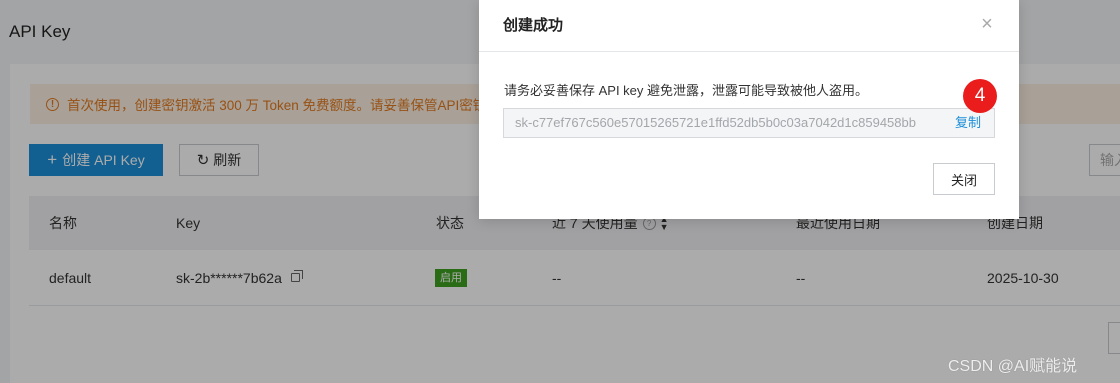 The width and height of the screenshot is (1120, 383). What do you see at coordinates (980, 96) in the screenshot?
I see `step-number-badge: 4` at bounding box center [980, 96].